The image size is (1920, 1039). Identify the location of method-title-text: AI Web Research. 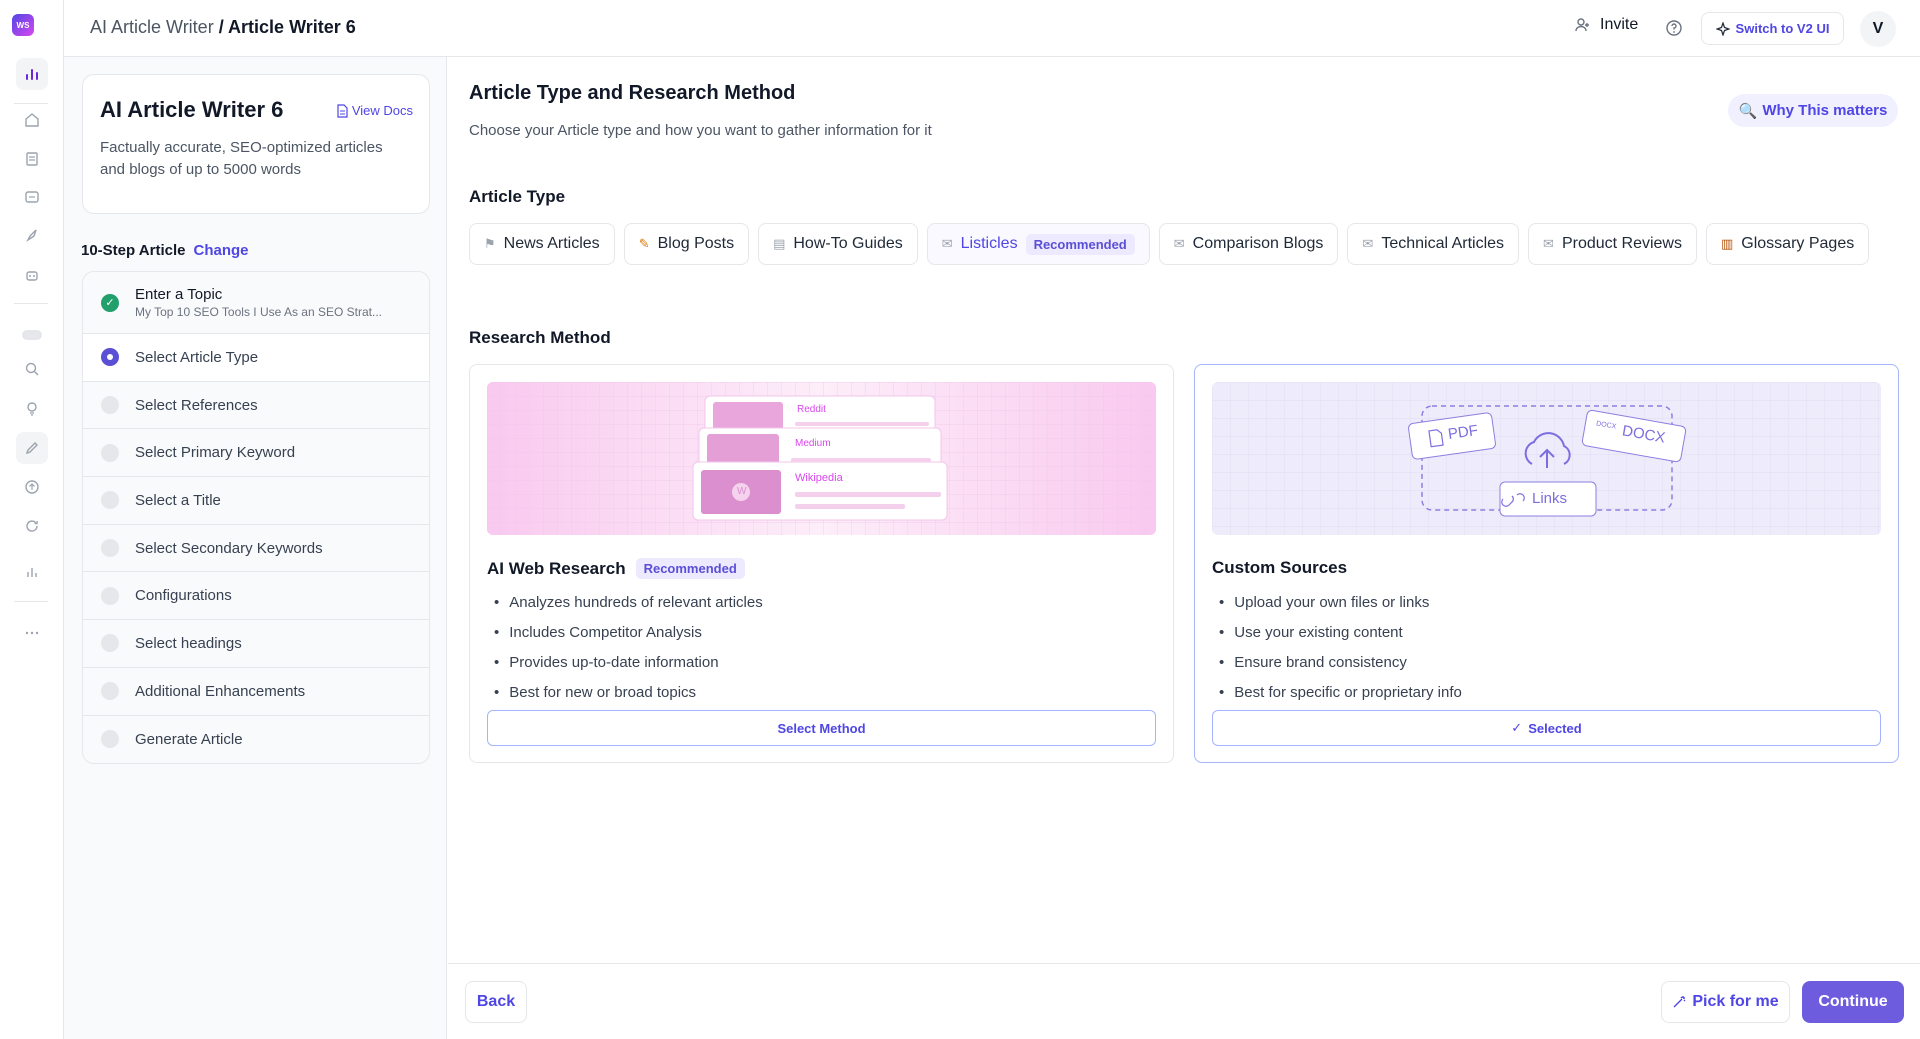
(556, 568).